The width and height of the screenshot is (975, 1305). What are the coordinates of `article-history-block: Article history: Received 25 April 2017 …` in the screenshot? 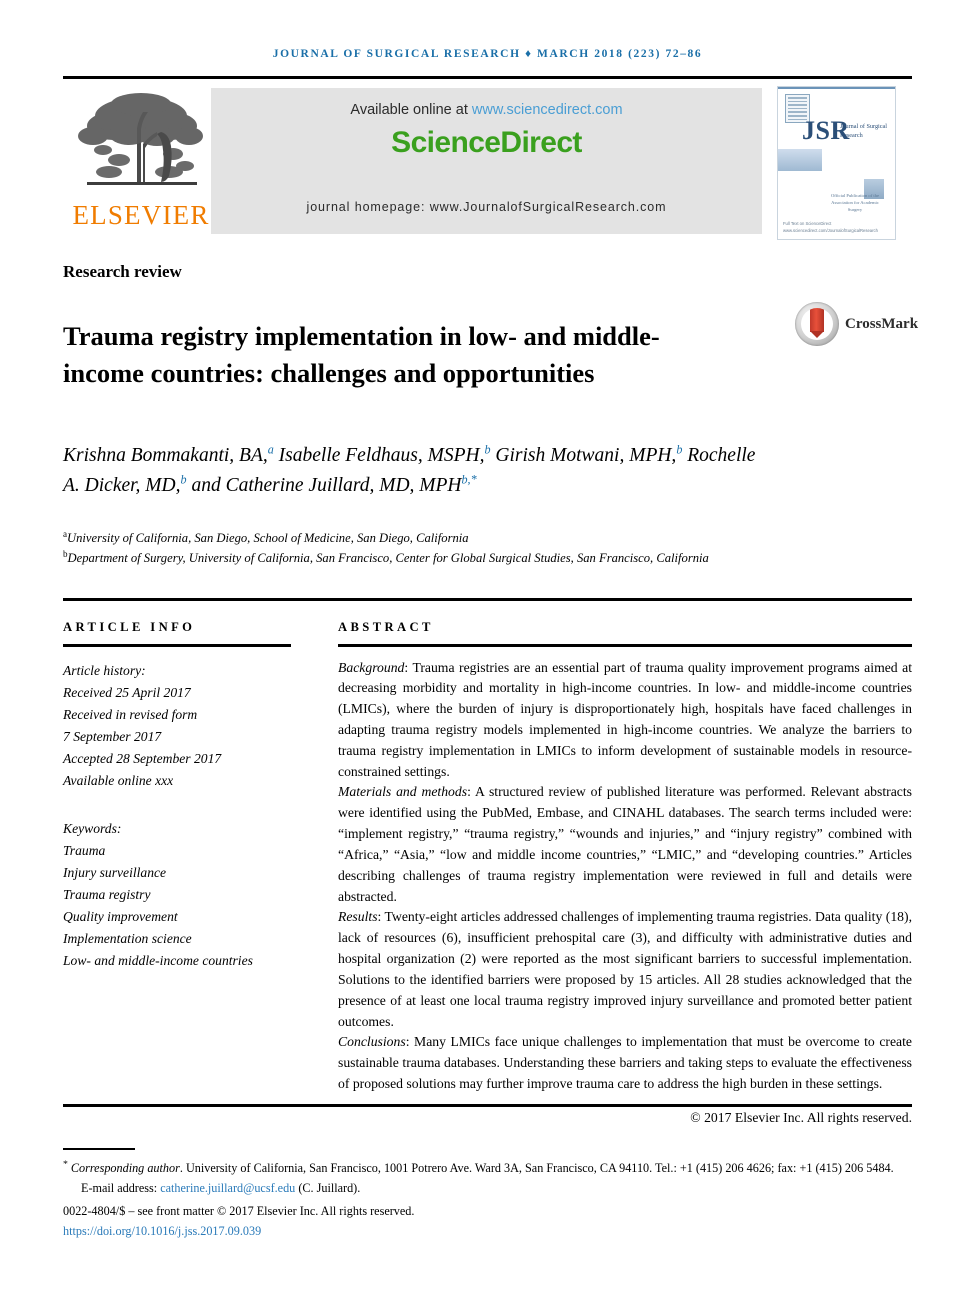 It's located at (177, 726).